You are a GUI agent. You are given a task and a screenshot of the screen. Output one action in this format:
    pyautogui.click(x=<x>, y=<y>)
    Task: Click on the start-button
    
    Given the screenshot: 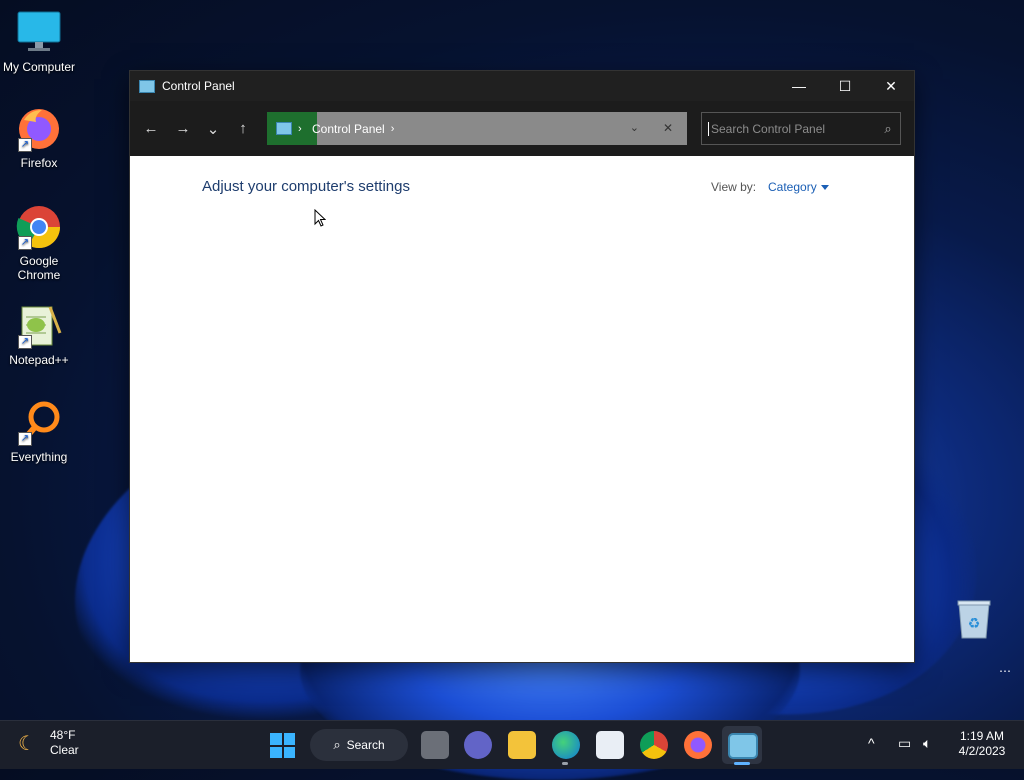 What is the action you would take?
    pyautogui.click(x=282, y=745)
    